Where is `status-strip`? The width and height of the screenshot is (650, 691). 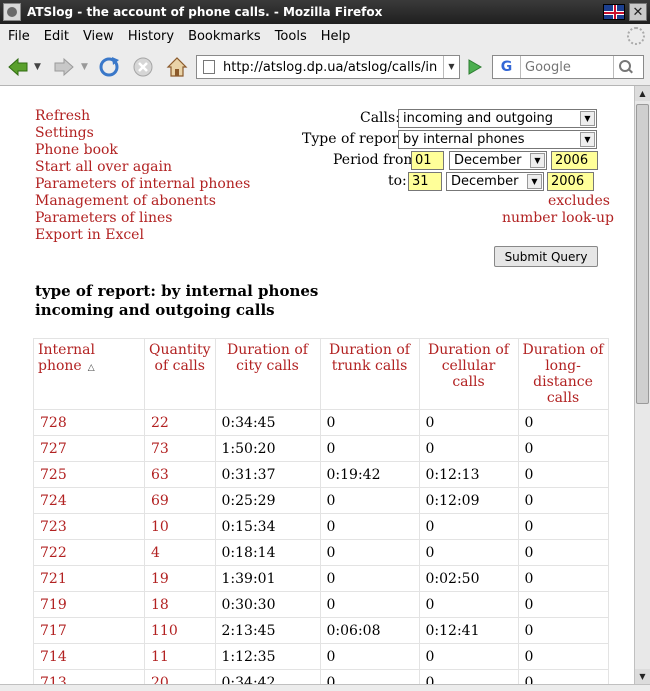 status-strip is located at coordinates (325, 687).